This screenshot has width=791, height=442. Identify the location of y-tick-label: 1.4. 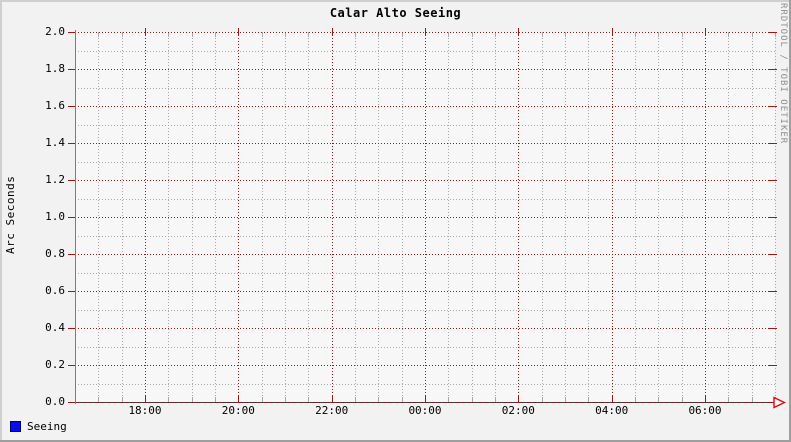
(55, 142).